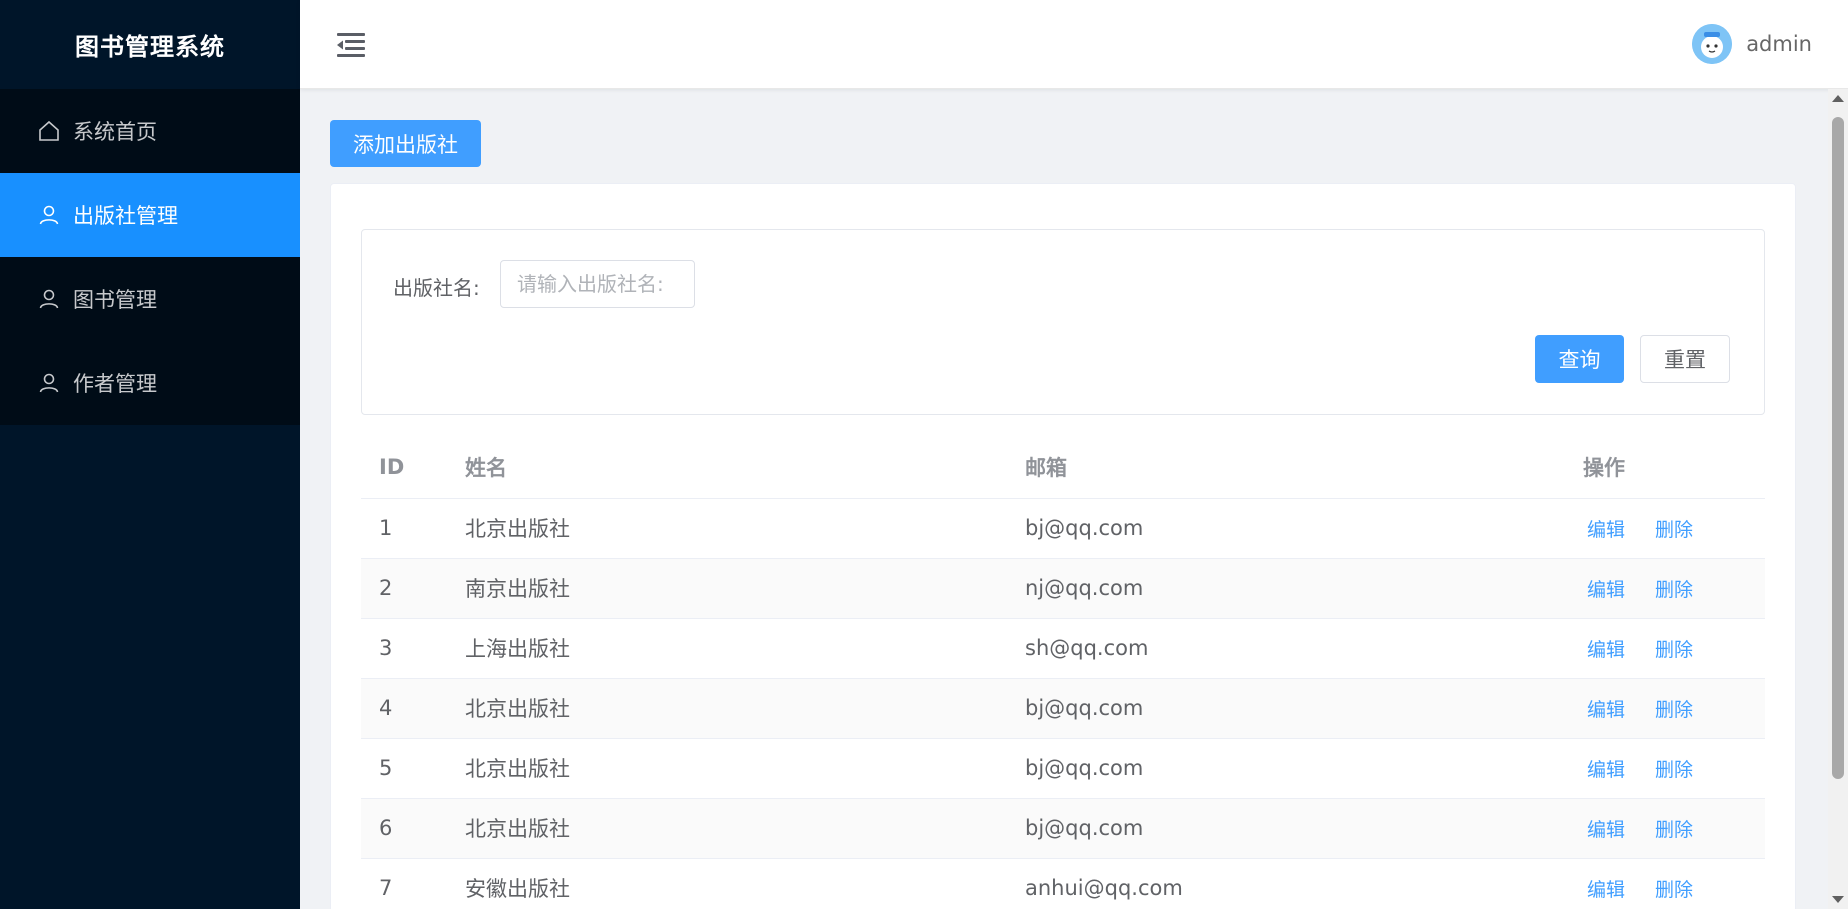  What do you see at coordinates (1674, 467) in the screenshot?
I see `column-header-actions: 操作` at bounding box center [1674, 467].